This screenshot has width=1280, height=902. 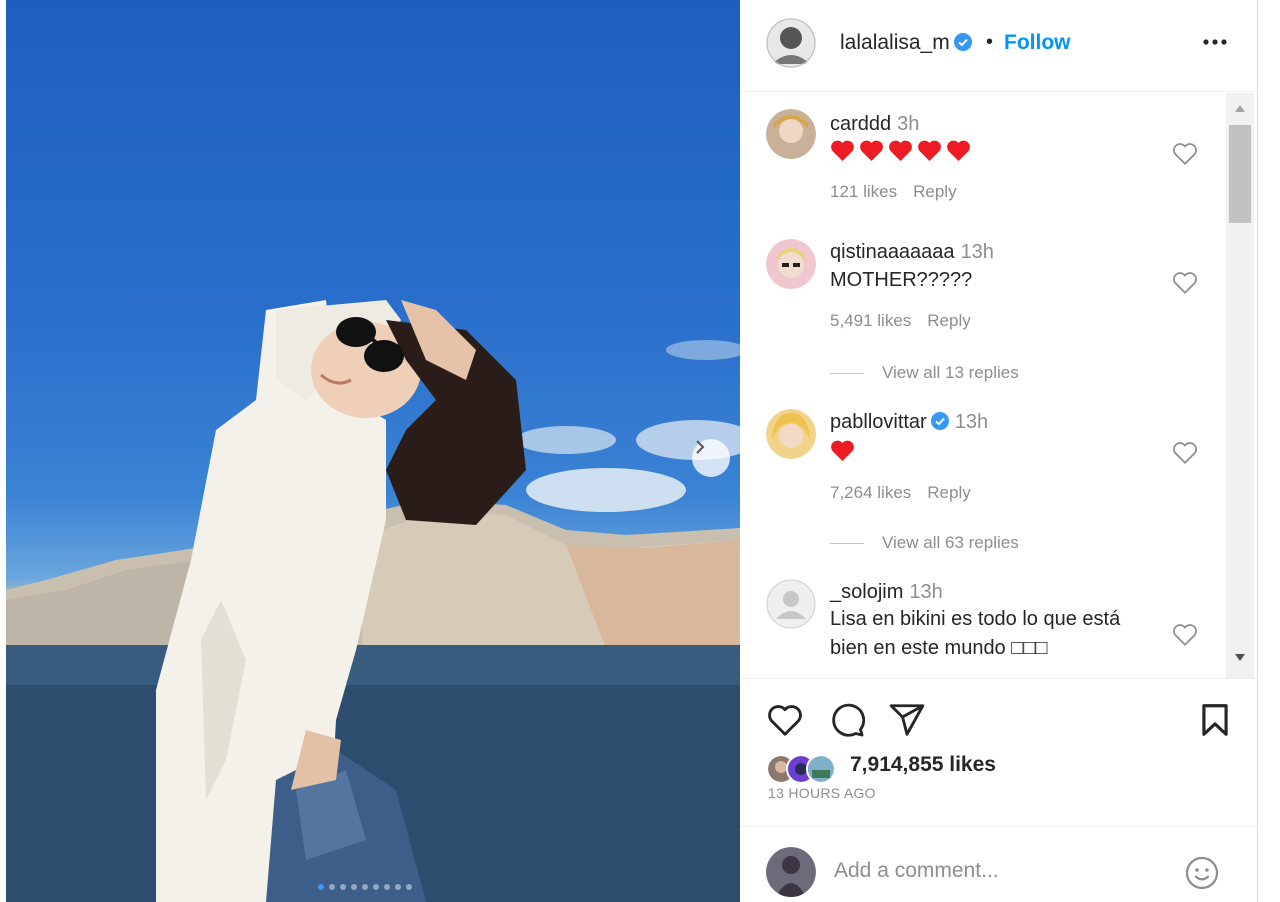 I want to click on comment-likes: 7,264 likes, so click(x=870, y=492).